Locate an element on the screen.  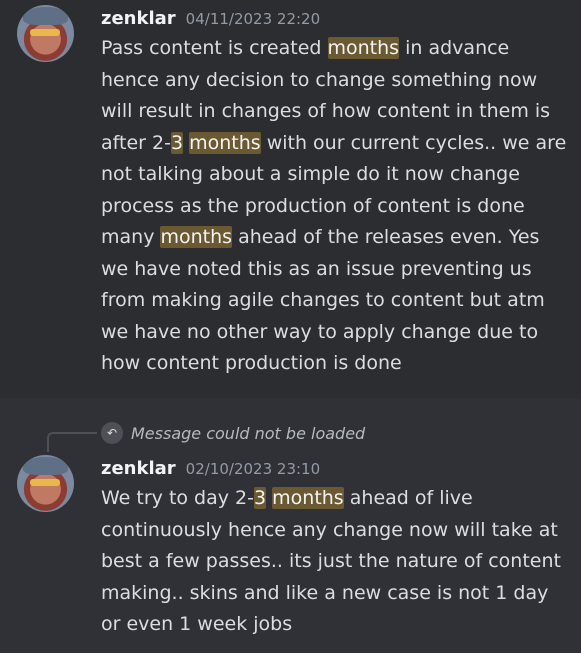
reply-reference: Message could not be loaded is located at coordinates (248, 433).